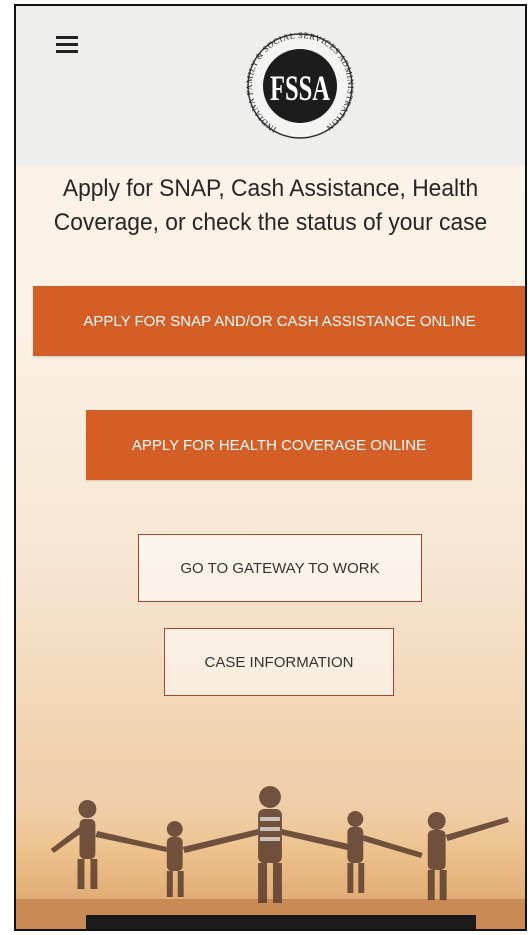 Image resolution: width=531 pixels, height=935 pixels. I want to click on apply-health-coverage-button: APPLY FOR HEALTH COVERAGE ONLINE, so click(279, 445).